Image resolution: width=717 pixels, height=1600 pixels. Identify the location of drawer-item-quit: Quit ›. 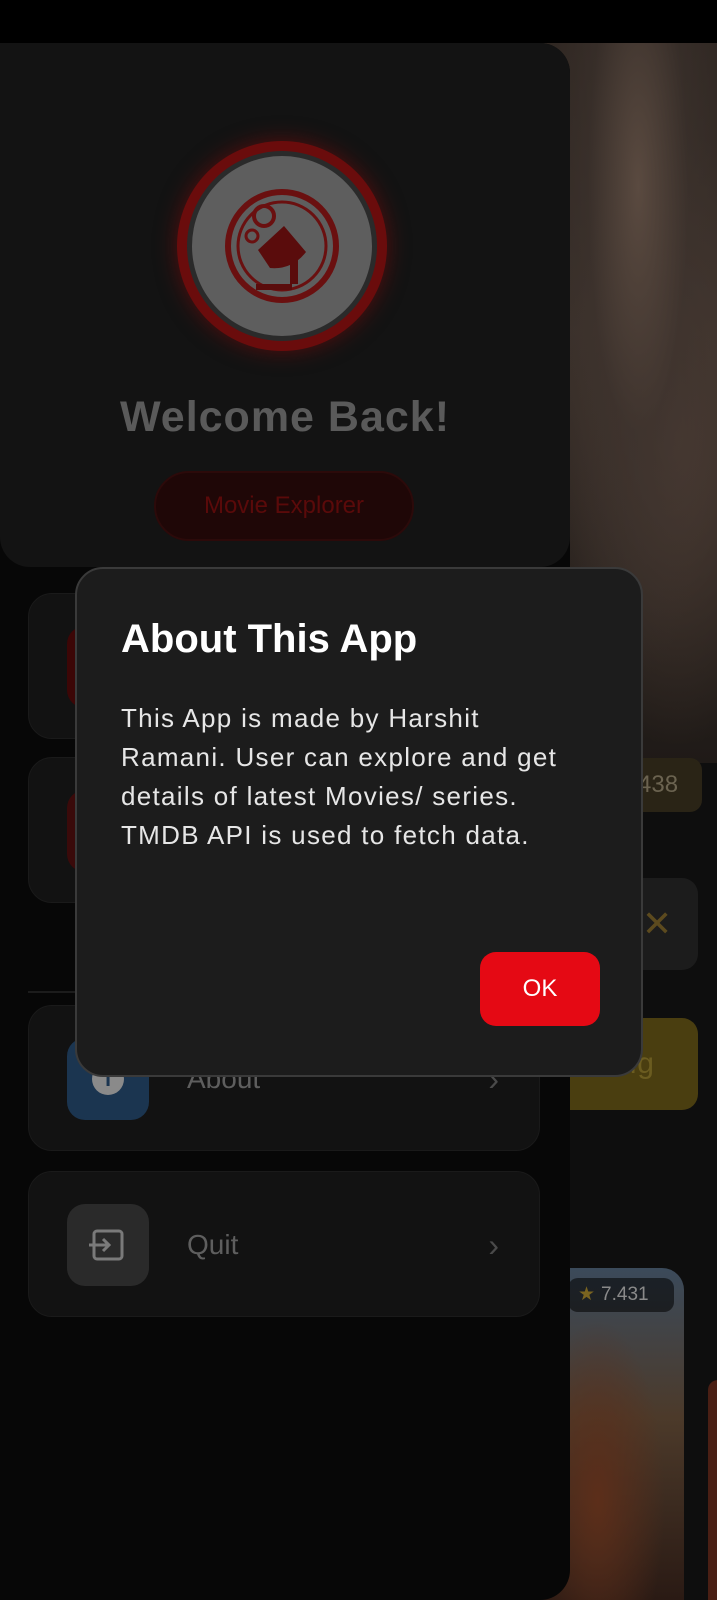
(284, 1244).